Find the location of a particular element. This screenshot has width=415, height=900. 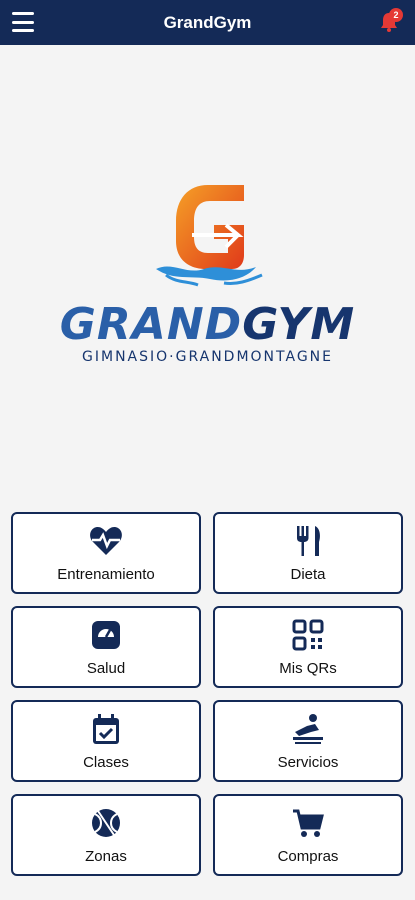

tile-zonas: Zonas is located at coordinates (106, 835).